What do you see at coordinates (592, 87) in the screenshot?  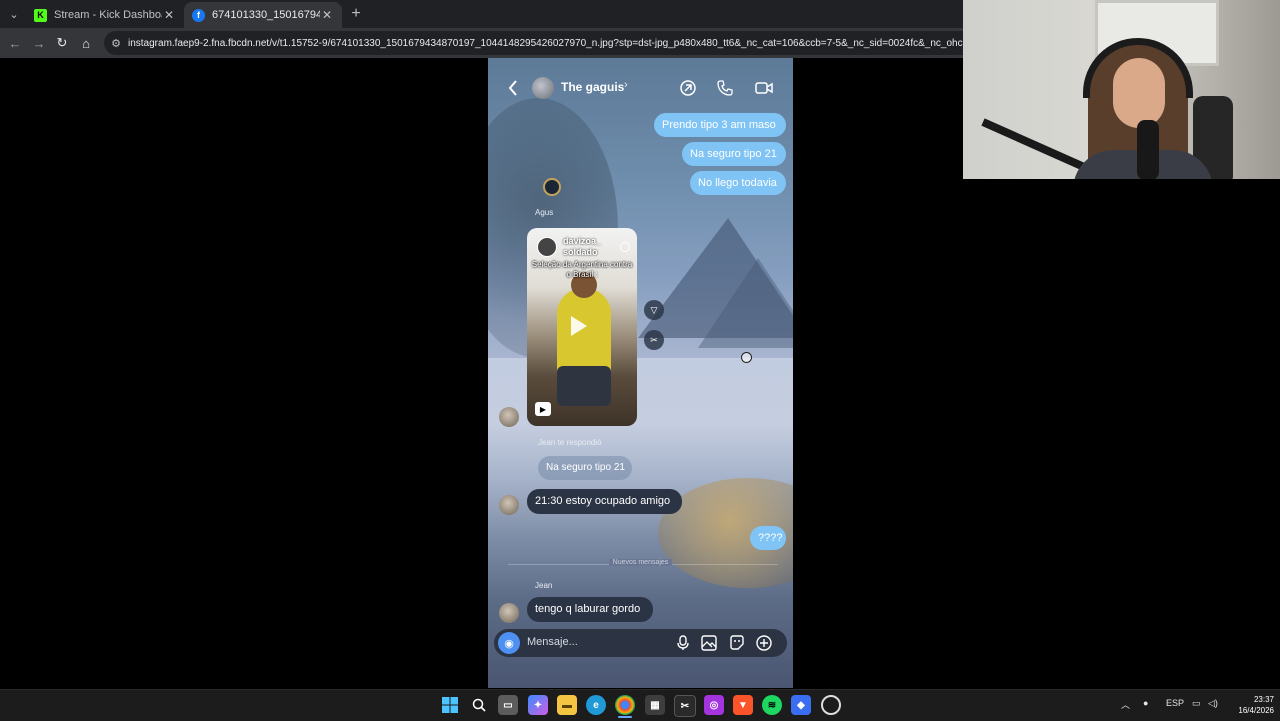 I see `contact-name: The gaguis` at bounding box center [592, 87].